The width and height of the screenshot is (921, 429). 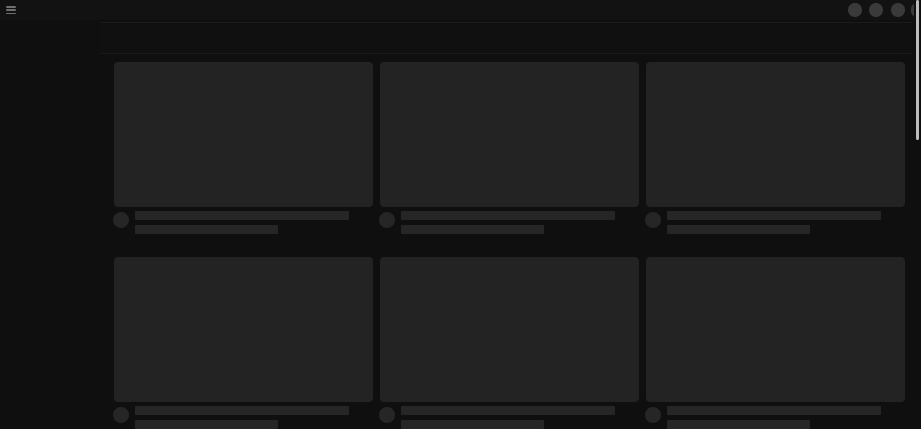 I want to click on sidebar, so click(x=50, y=223).